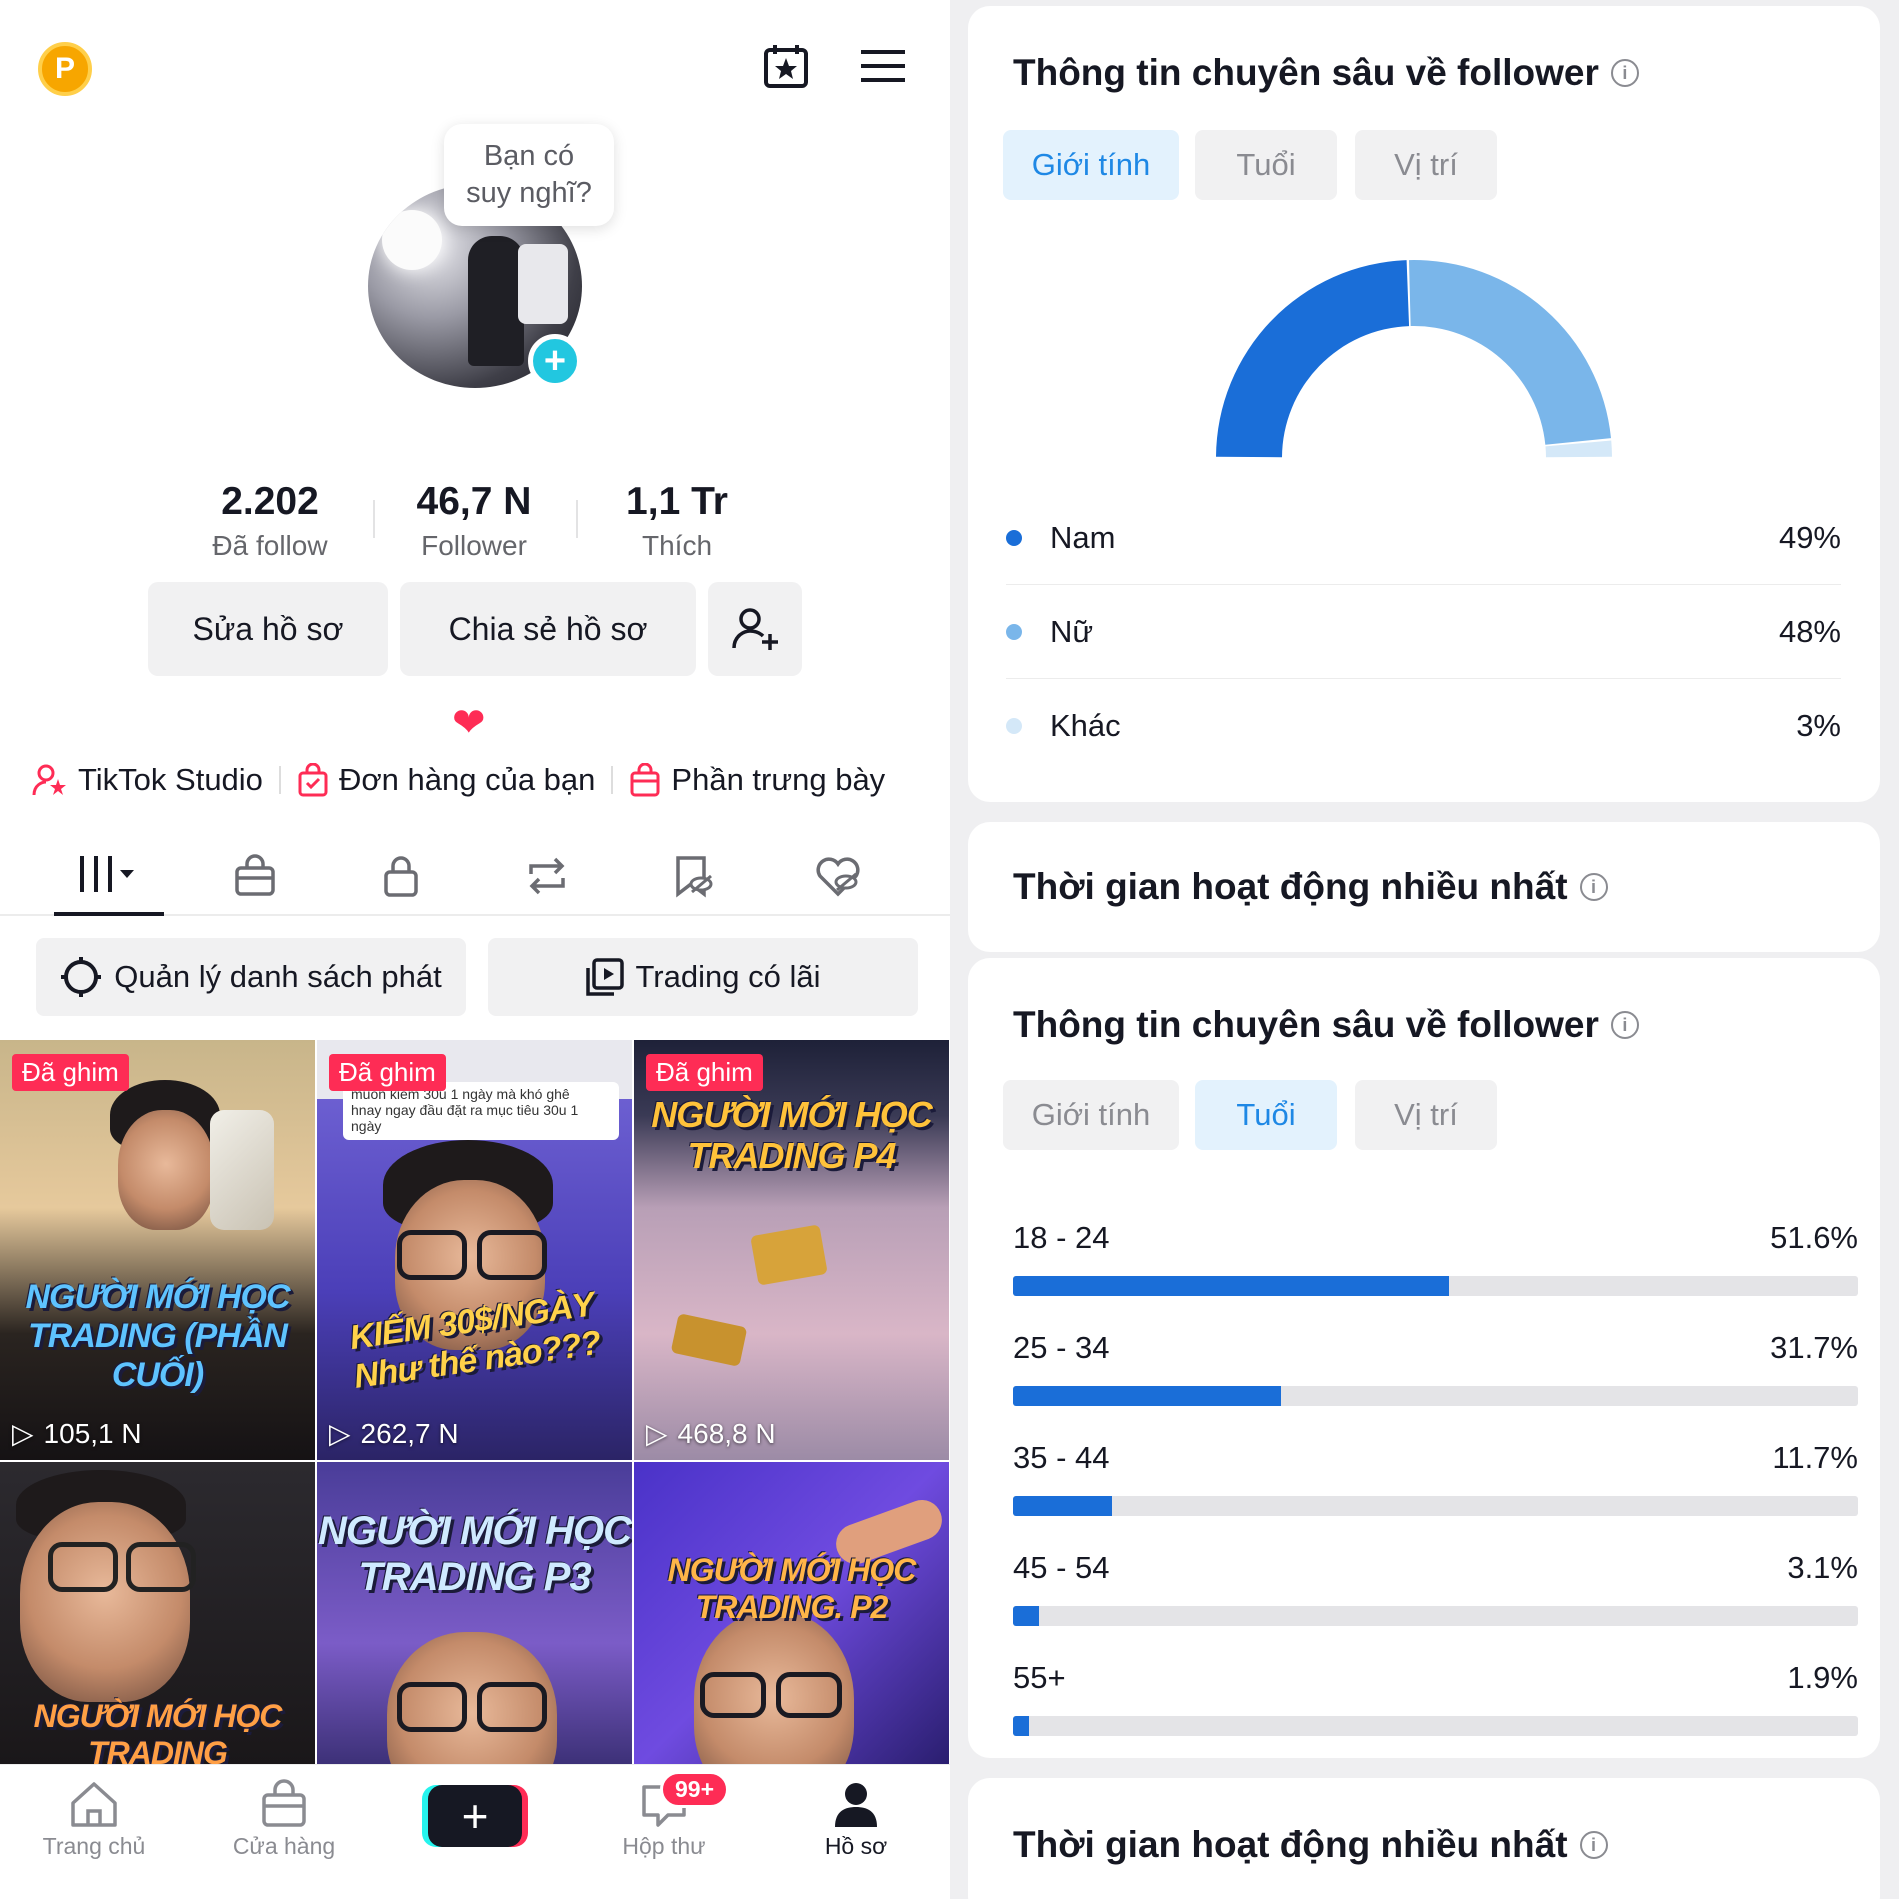 This screenshot has width=1899, height=1899. What do you see at coordinates (1435, 1368) in the screenshot?
I see `age-row: 25 - 34 31.7%` at bounding box center [1435, 1368].